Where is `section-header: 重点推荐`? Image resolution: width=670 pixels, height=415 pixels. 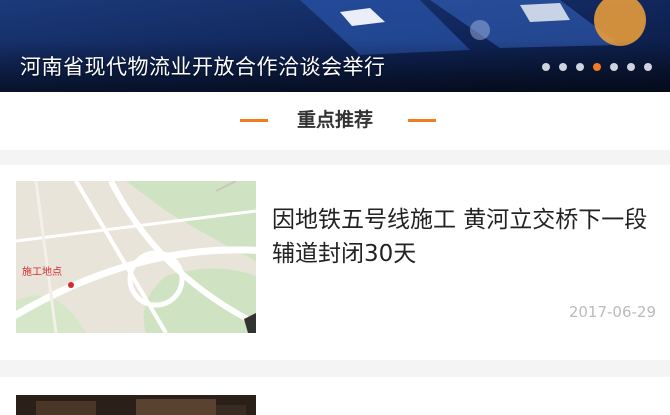 section-header: 重点推荐 is located at coordinates (335, 121).